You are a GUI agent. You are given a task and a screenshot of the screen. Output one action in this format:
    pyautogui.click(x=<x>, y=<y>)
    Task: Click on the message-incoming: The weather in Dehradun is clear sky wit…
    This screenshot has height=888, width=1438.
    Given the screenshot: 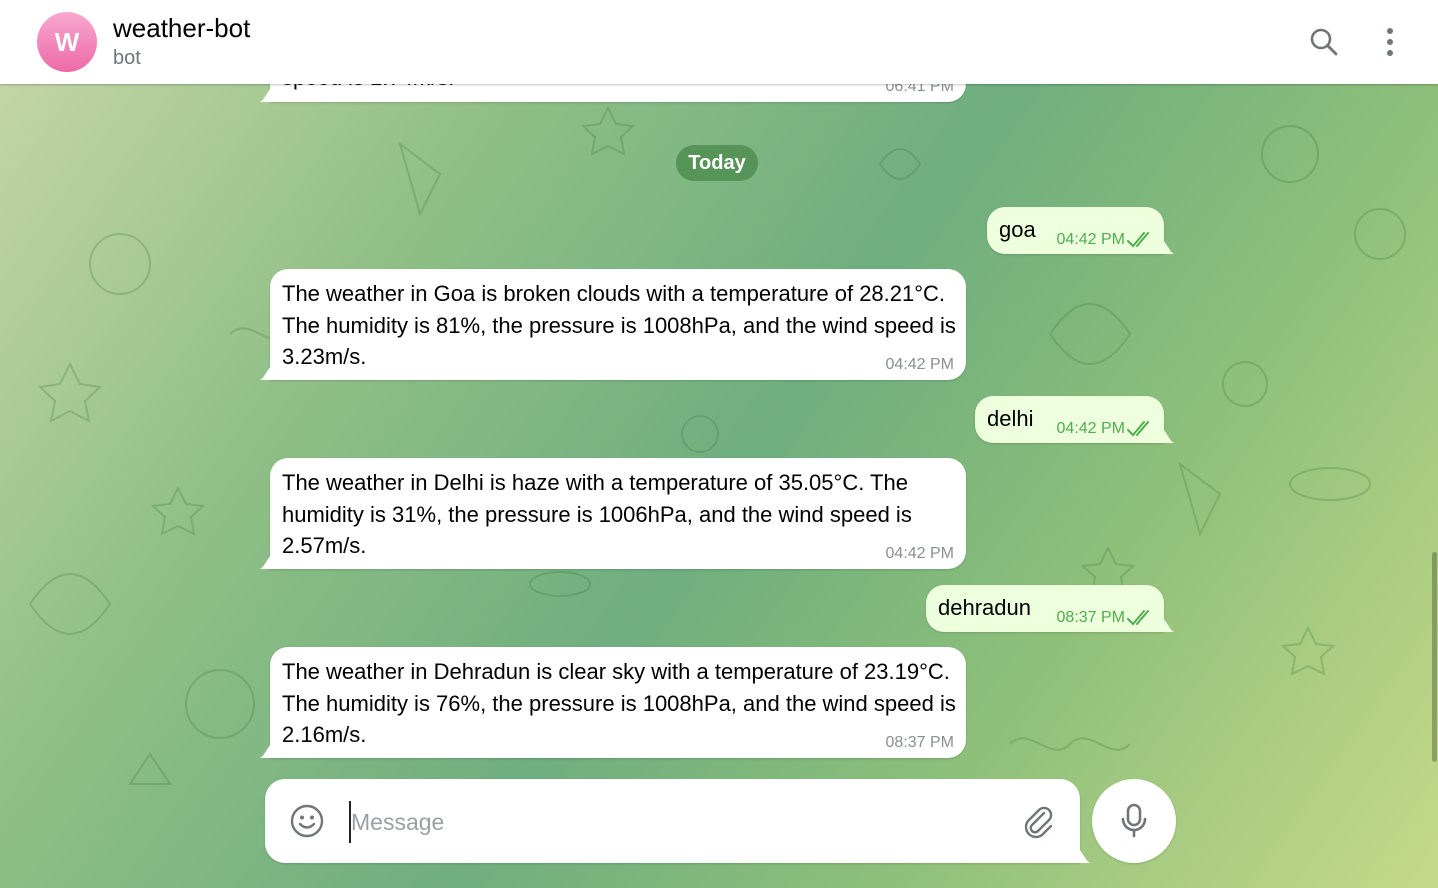 What is the action you would take?
    pyautogui.click(x=618, y=702)
    